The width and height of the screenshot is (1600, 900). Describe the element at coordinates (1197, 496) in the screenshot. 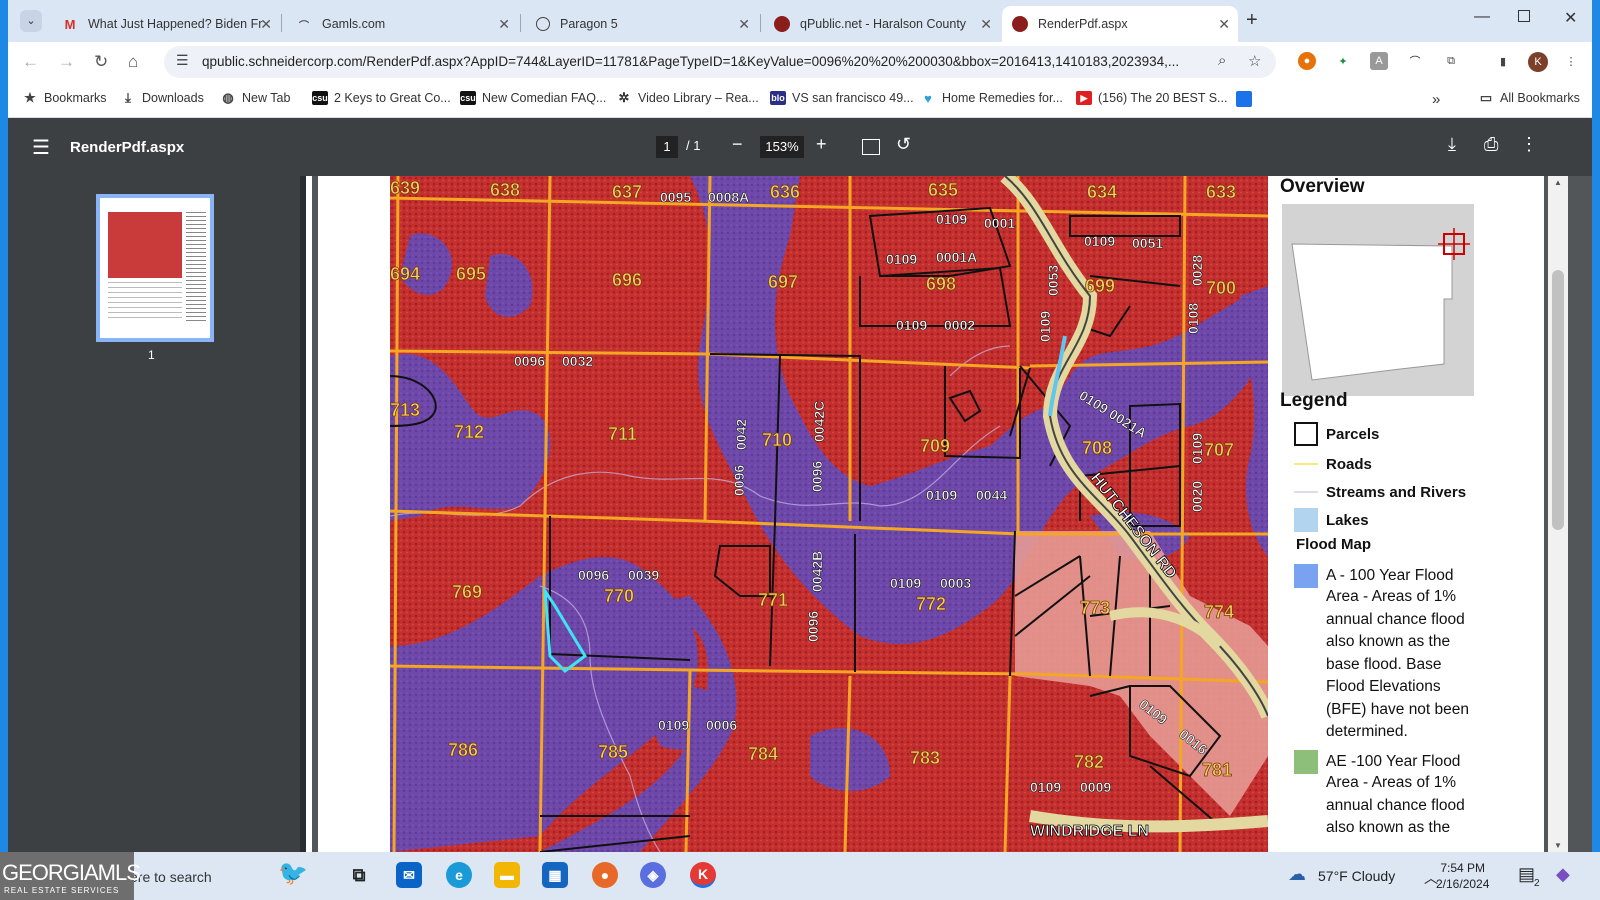

I see `parcel-id: 0020` at that location.